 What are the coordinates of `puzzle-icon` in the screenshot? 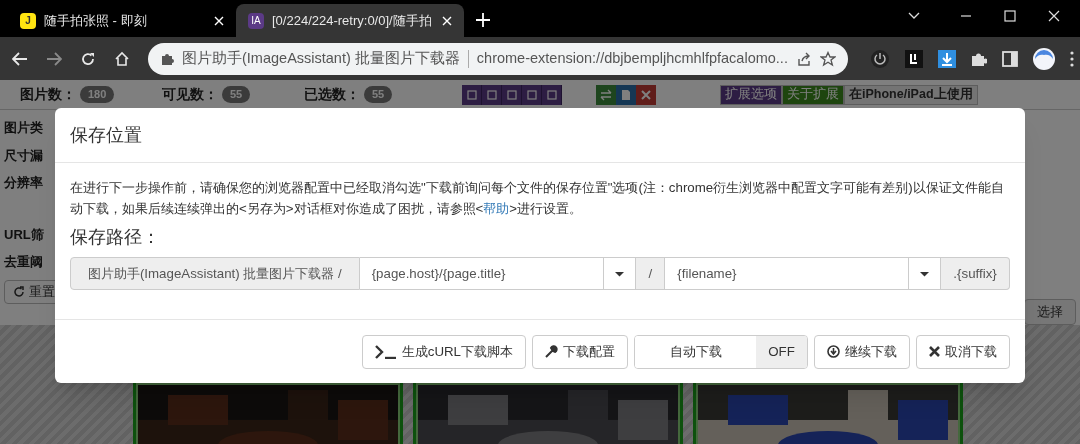 It's located at (167, 58).